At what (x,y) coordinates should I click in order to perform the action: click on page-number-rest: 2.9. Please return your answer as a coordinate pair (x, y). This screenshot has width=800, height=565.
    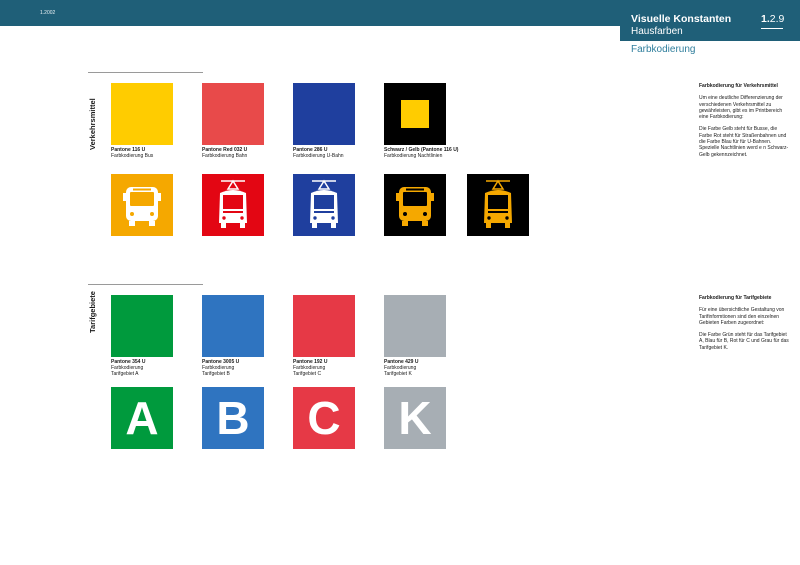
    Looking at the image, I should click on (777, 19).